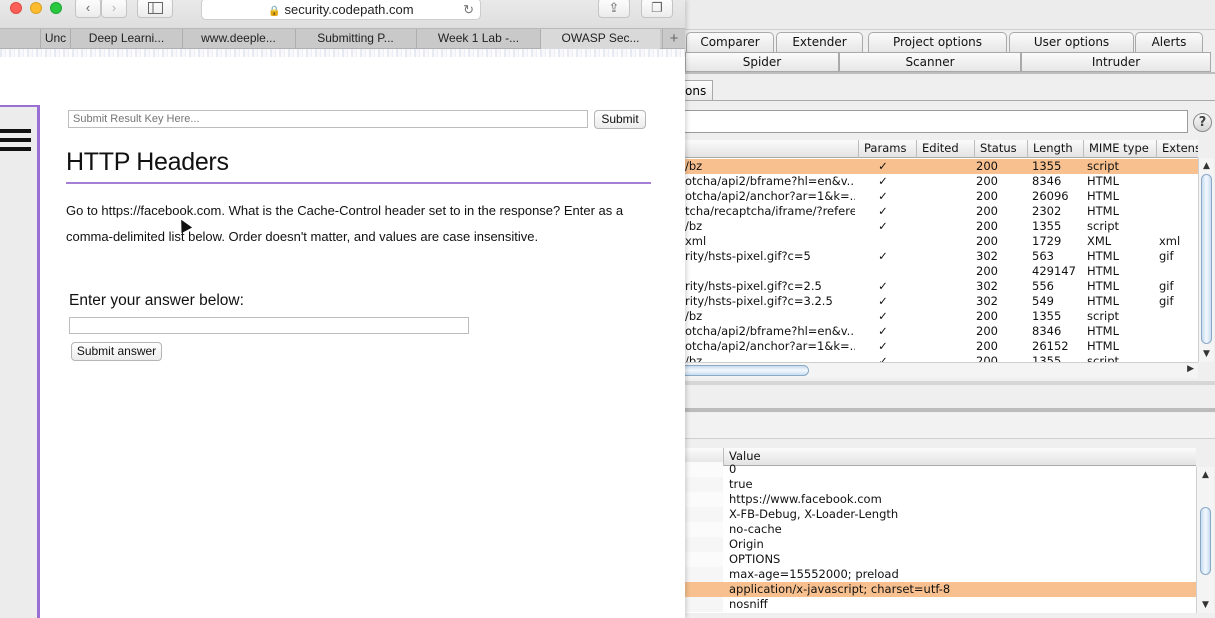 The width and height of the screenshot is (1215, 618). What do you see at coordinates (937, 42) in the screenshot?
I see `burp-tab: Project options` at bounding box center [937, 42].